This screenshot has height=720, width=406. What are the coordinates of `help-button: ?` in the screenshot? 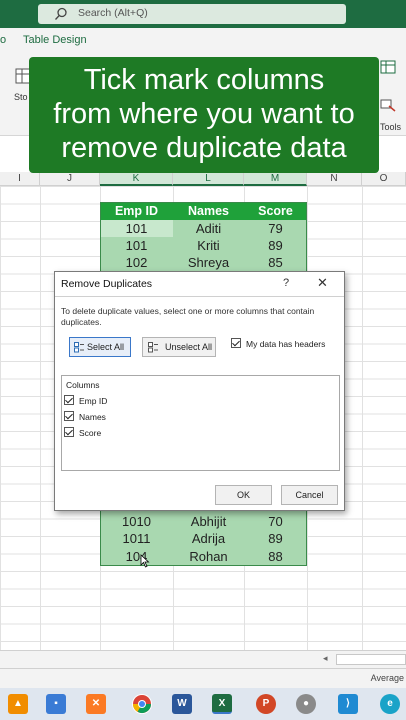 It's located at (286, 283).